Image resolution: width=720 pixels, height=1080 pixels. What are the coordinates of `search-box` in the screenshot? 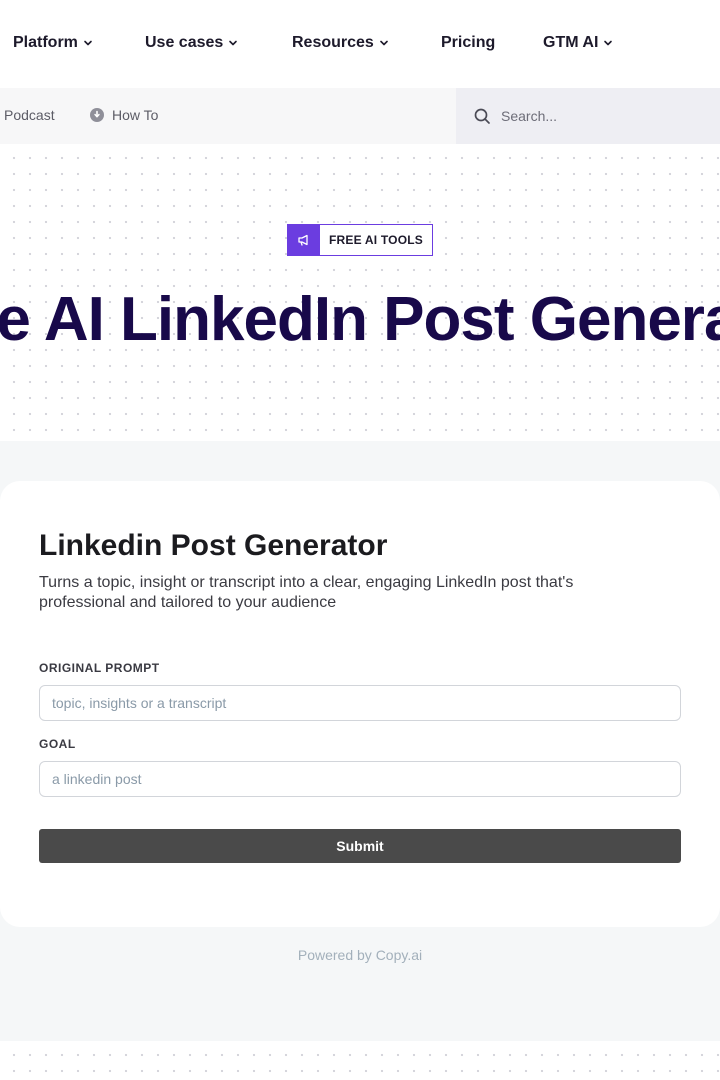 It's located at (588, 116).